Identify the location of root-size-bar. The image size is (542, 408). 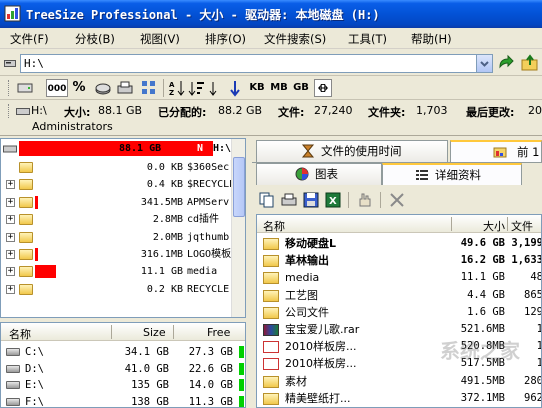
(116, 148).